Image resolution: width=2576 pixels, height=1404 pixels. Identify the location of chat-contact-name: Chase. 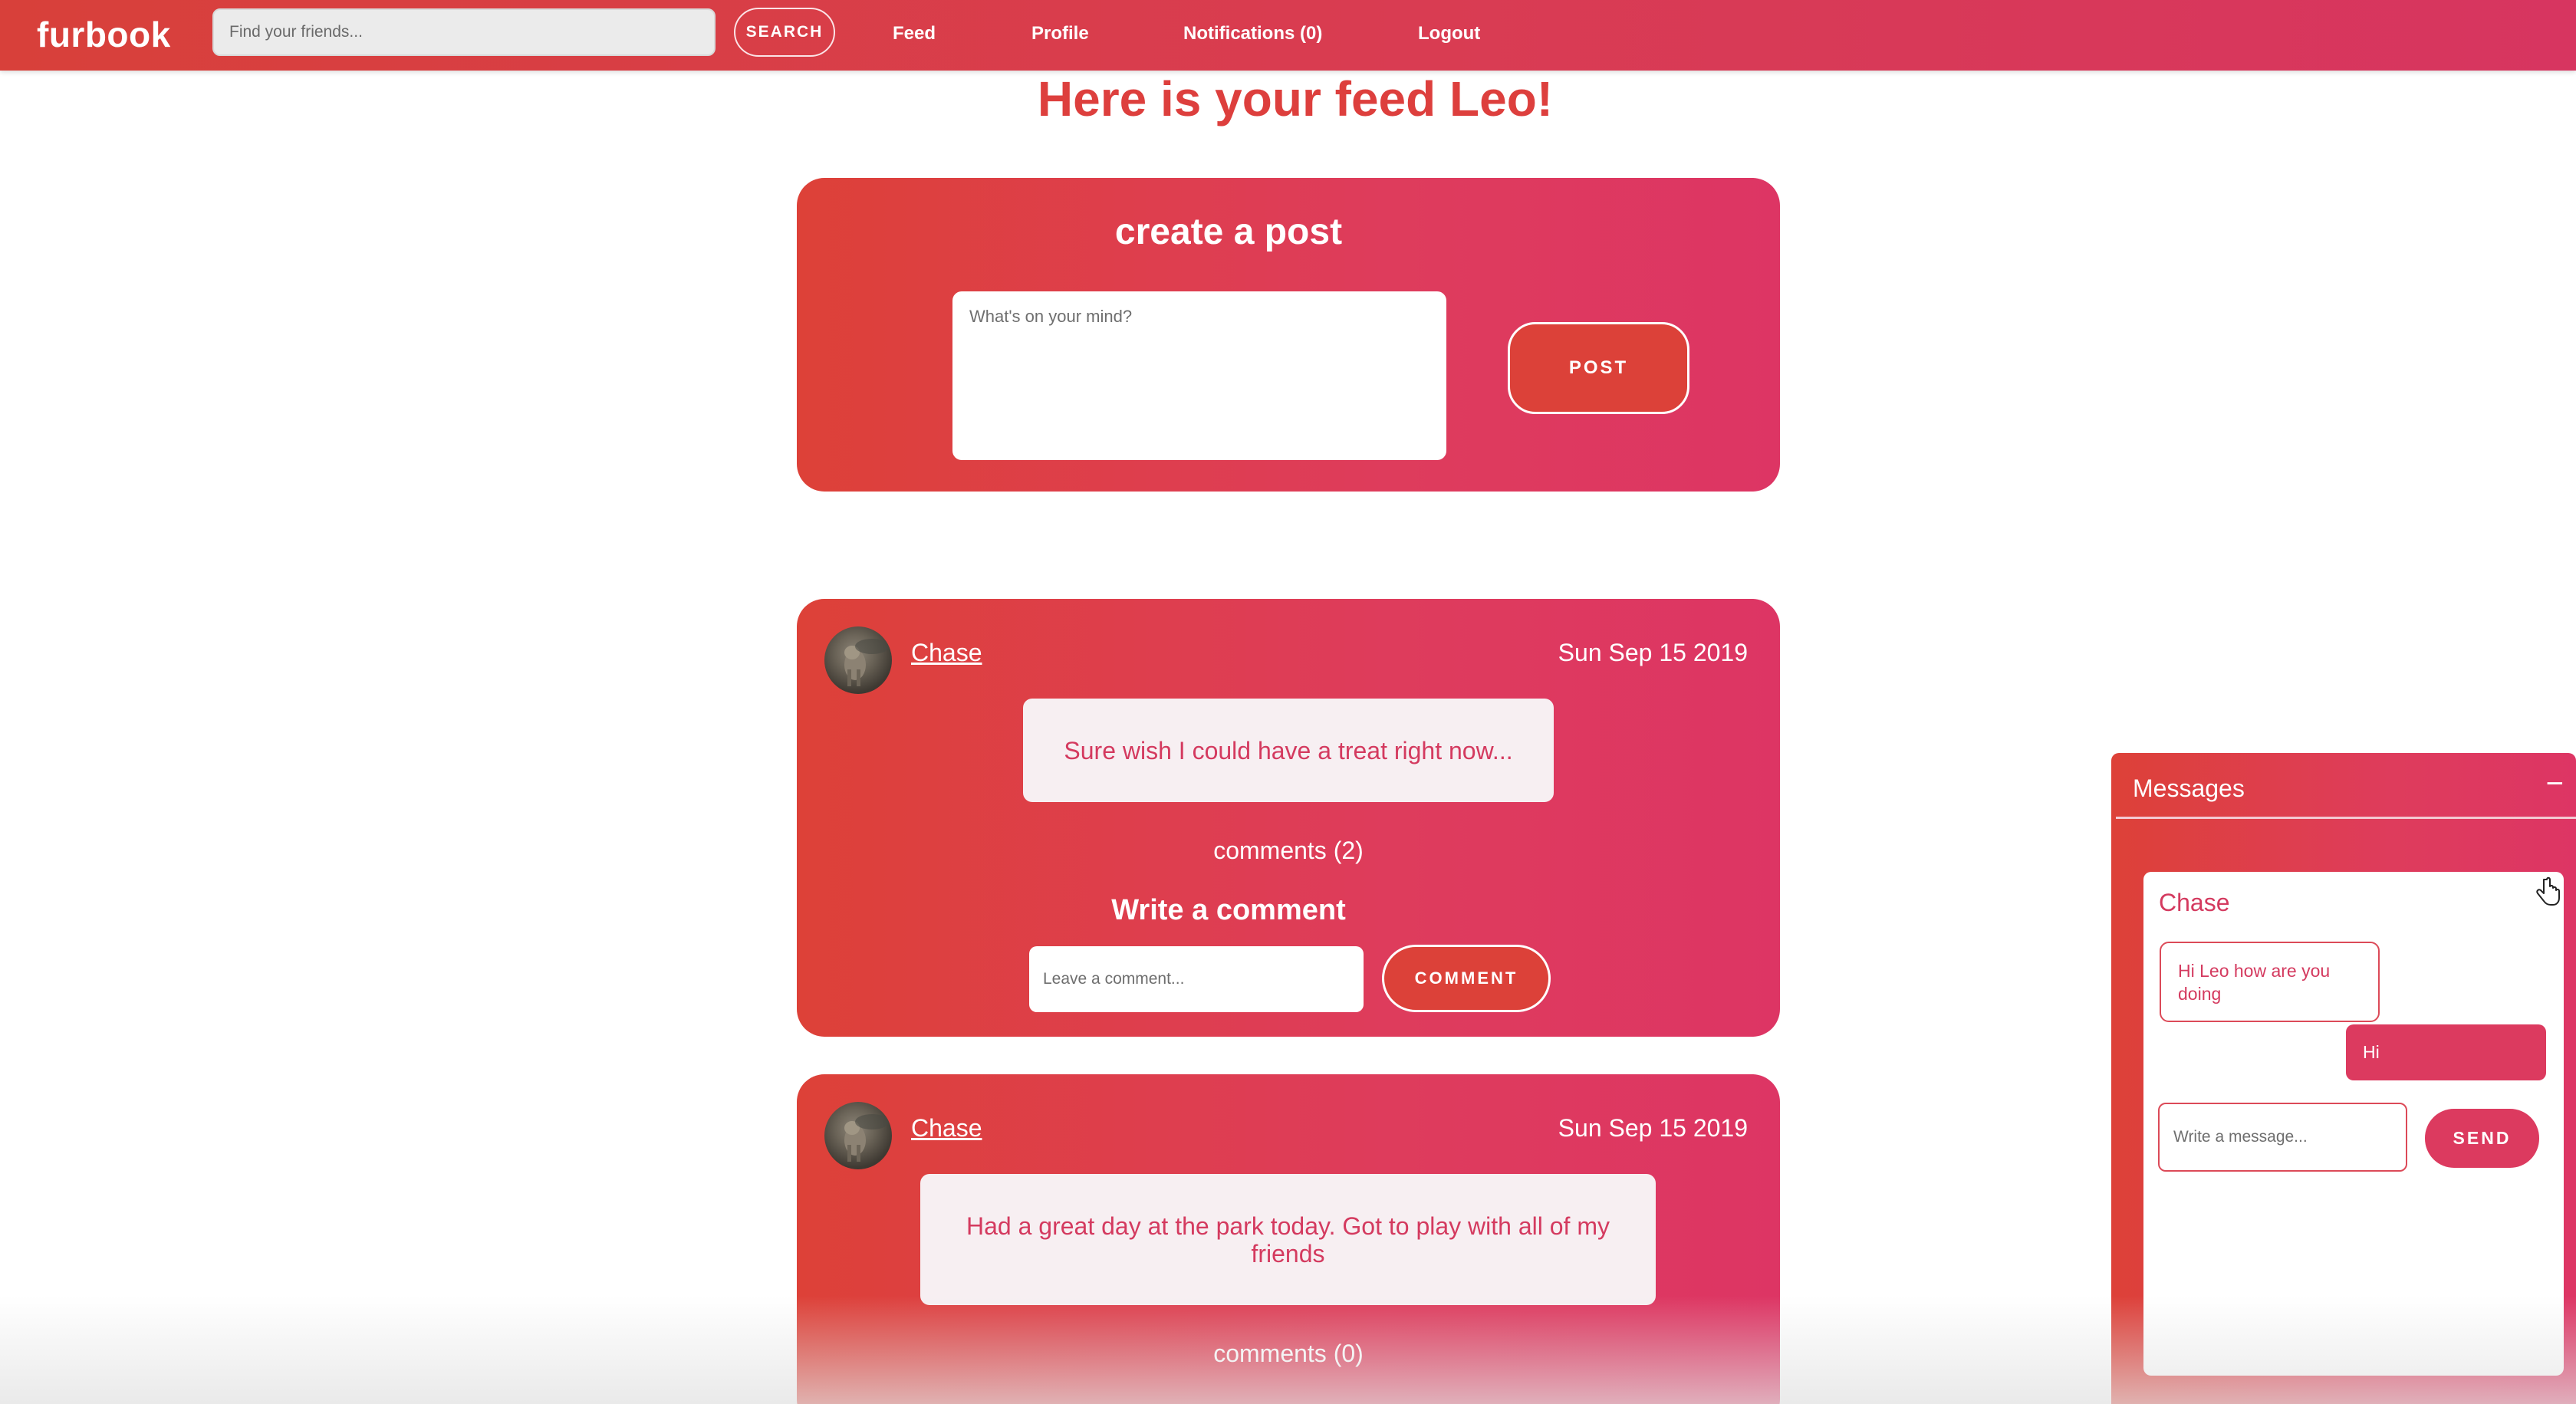
(2194, 903).